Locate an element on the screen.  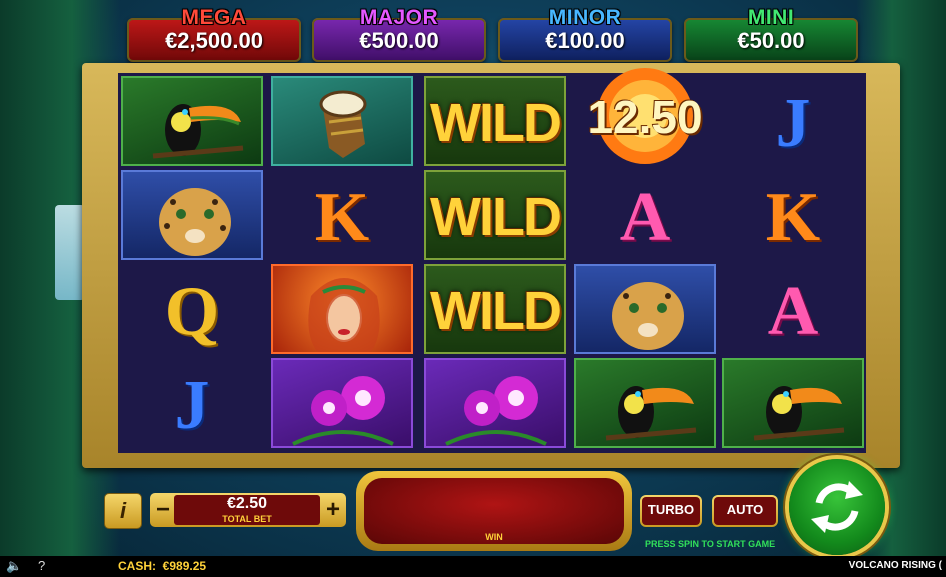
symbol-wild-1: WILD is located at coordinates (495, 121).